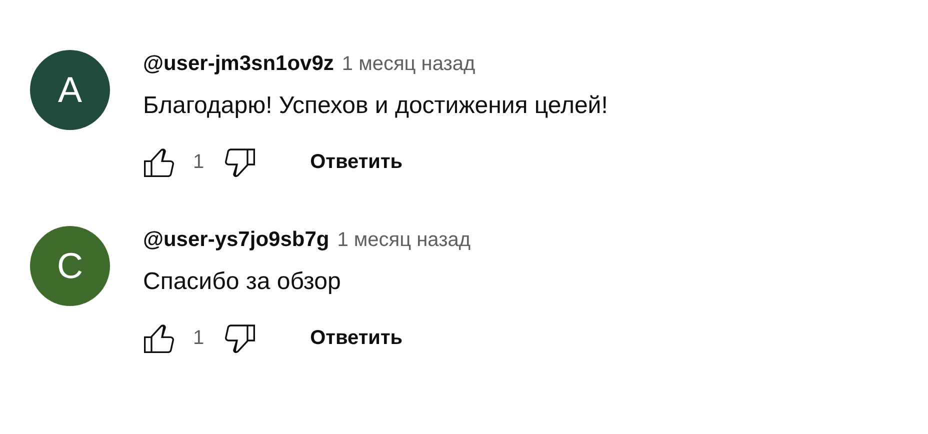  Describe the element at coordinates (375, 106) in the screenshot. I see `comment-text: Благодарю! Успехов и достижения целей!` at that location.